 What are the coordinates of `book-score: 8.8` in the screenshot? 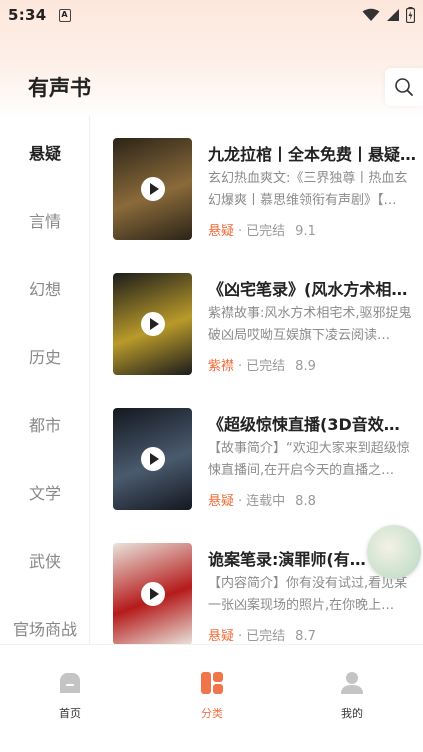 It's located at (305, 501).